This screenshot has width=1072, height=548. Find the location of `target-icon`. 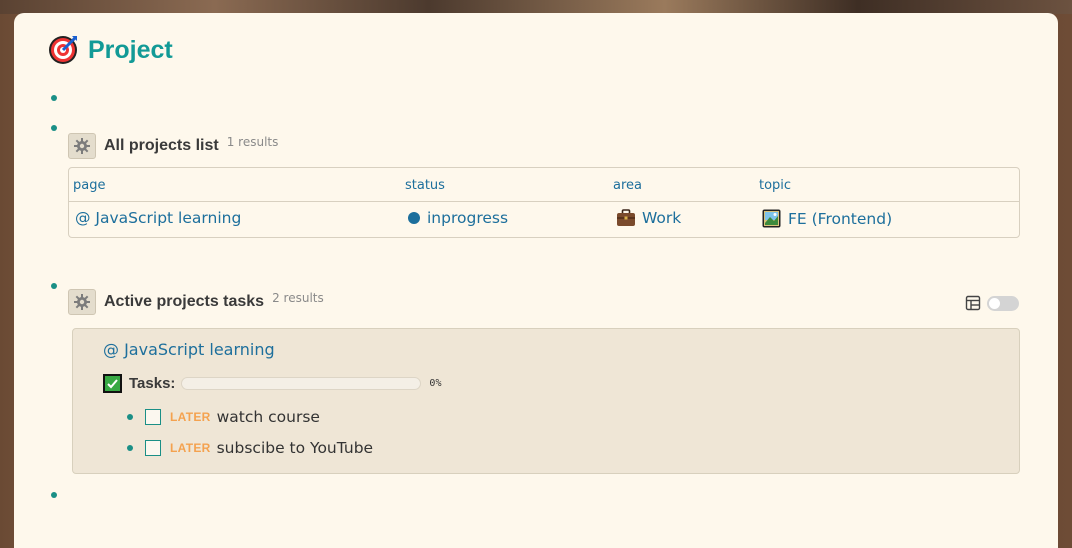

target-icon is located at coordinates (63, 50).